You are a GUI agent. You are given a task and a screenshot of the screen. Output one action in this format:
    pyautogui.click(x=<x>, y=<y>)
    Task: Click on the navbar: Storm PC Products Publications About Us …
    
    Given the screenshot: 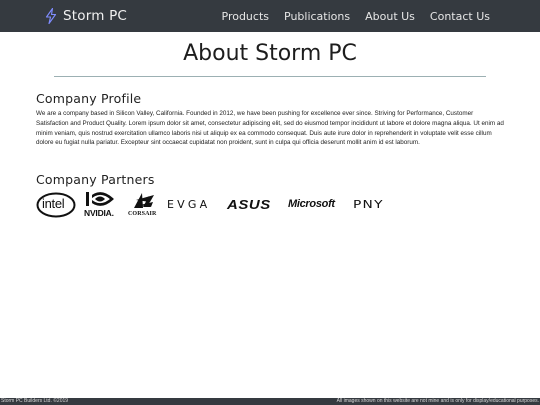 What is the action you would take?
    pyautogui.click(x=270, y=16)
    